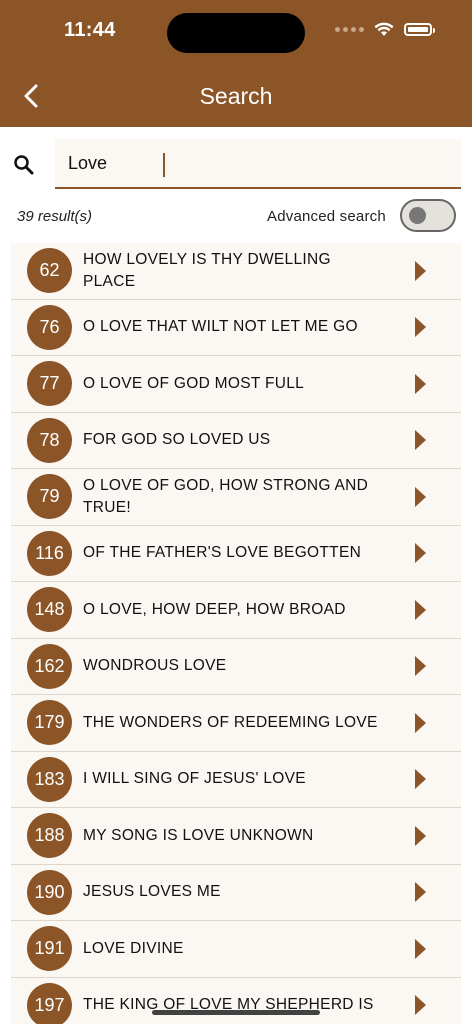 This screenshot has width=472, height=1024. Describe the element at coordinates (152, 892) in the screenshot. I see `hymn-title: JESUS LOVES ME` at that location.